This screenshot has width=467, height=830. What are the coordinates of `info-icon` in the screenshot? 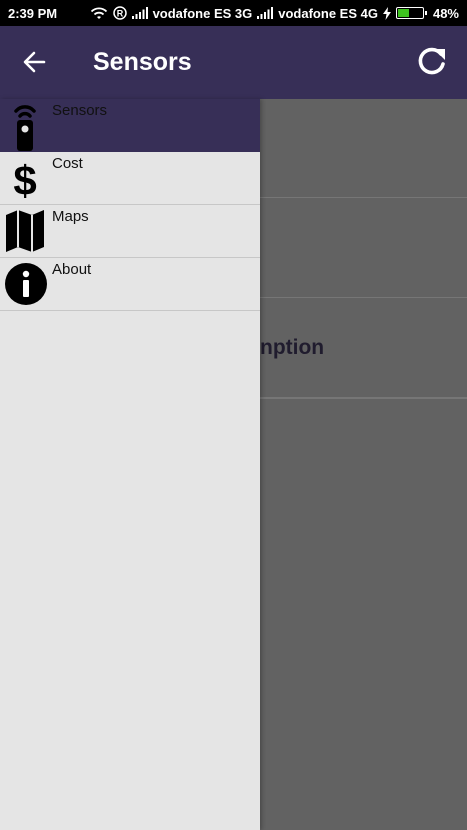 It's located at (25, 284).